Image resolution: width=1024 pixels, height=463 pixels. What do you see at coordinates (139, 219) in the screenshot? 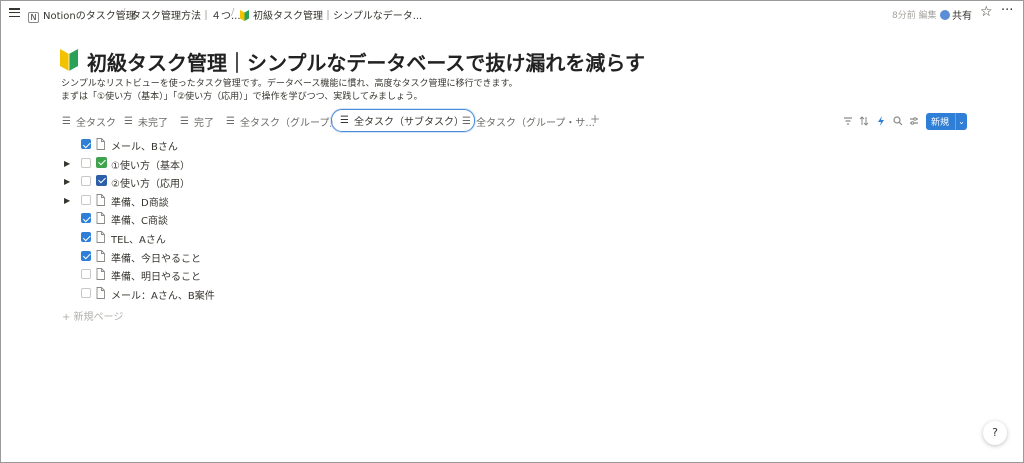
I see `task-title: 準備、C商談` at bounding box center [139, 219].